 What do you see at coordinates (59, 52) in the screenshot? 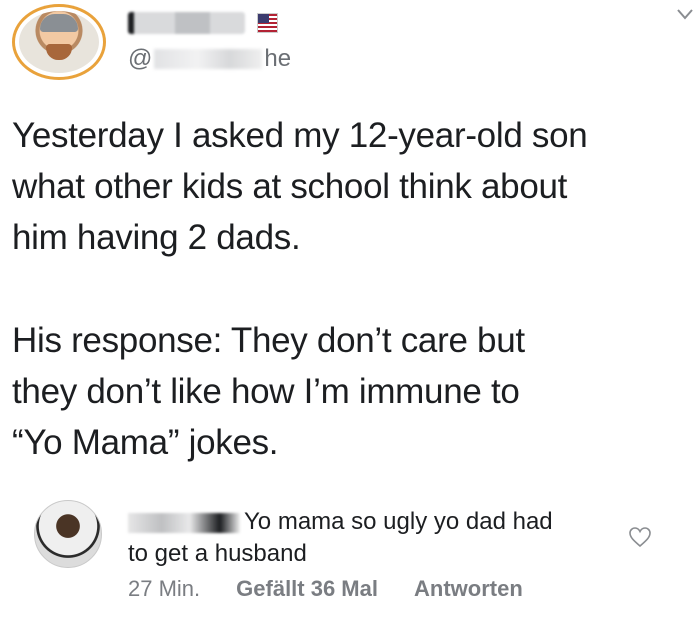
I see `avatar-beard` at bounding box center [59, 52].